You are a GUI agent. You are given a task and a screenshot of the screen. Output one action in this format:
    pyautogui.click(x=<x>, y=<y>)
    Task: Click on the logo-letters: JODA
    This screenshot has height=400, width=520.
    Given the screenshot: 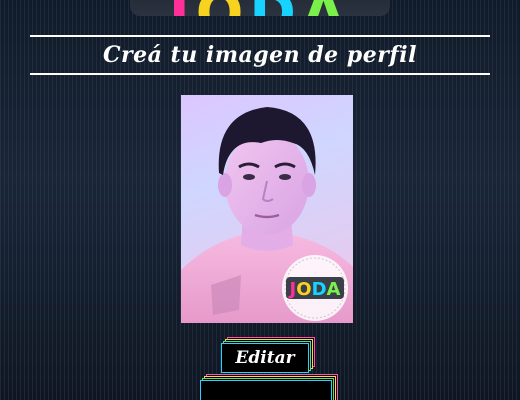 What is the action you would take?
    pyautogui.click(x=260, y=8)
    